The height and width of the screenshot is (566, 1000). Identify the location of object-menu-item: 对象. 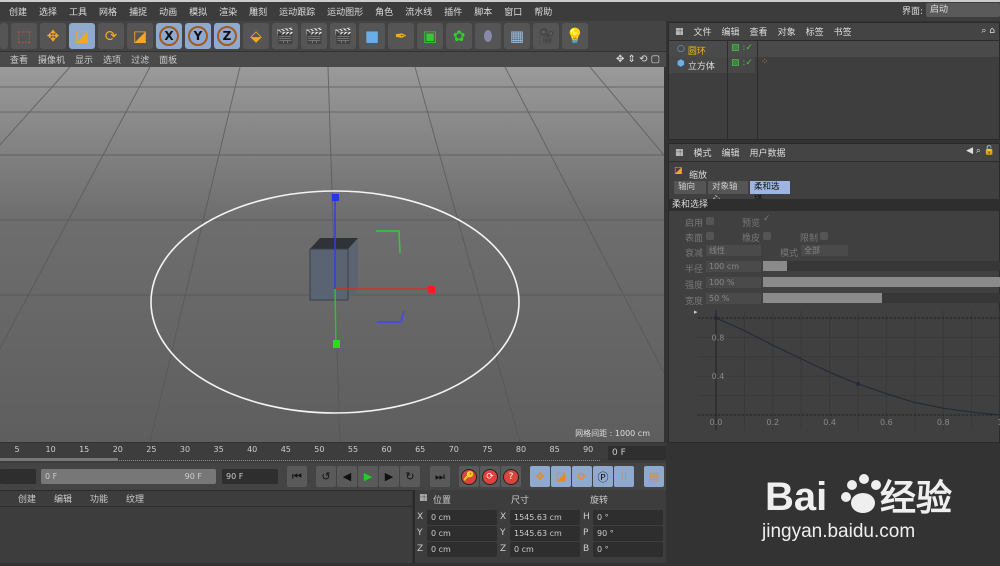
(787, 31).